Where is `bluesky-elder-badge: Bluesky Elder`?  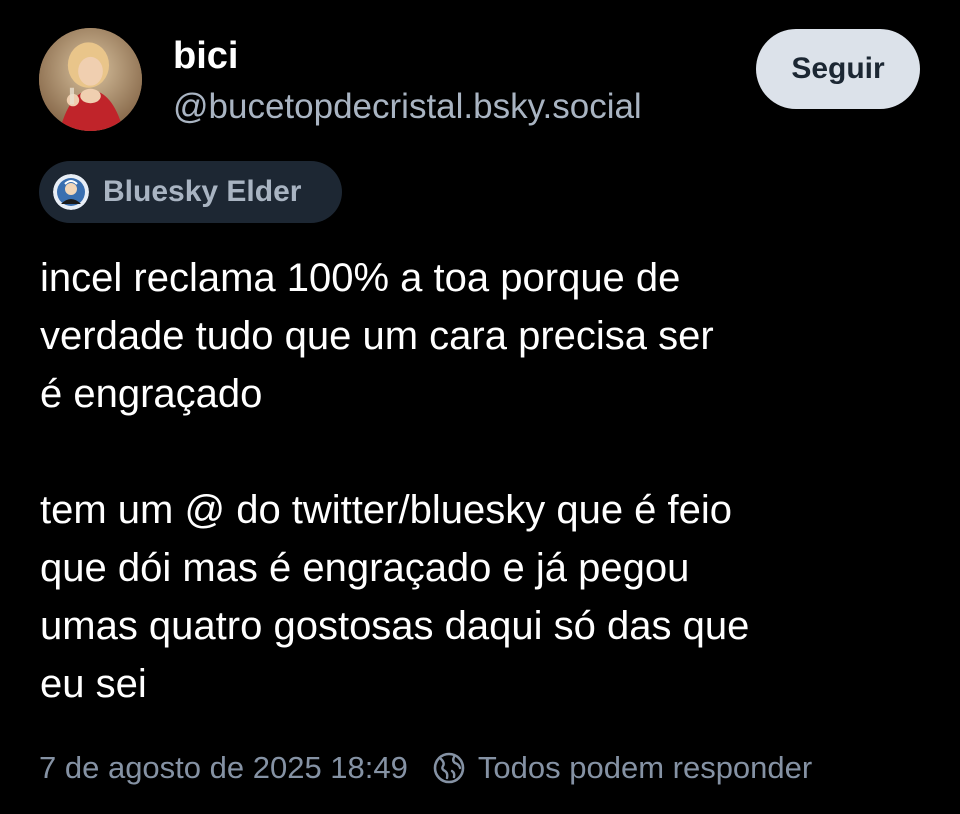
bluesky-elder-badge: Bluesky Elder is located at coordinates (190, 192).